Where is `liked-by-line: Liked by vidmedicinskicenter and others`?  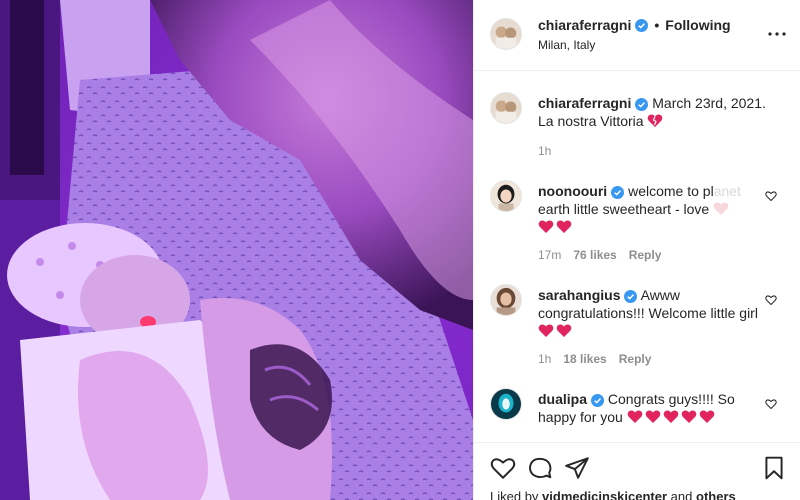
liked-by-line: Liked by vidmedicinskicenter and others is located at coordinates (613, 494).